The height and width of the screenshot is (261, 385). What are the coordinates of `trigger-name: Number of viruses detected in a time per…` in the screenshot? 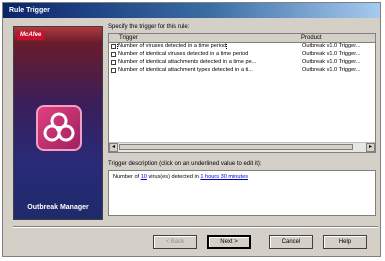 It's located at (172, 46).